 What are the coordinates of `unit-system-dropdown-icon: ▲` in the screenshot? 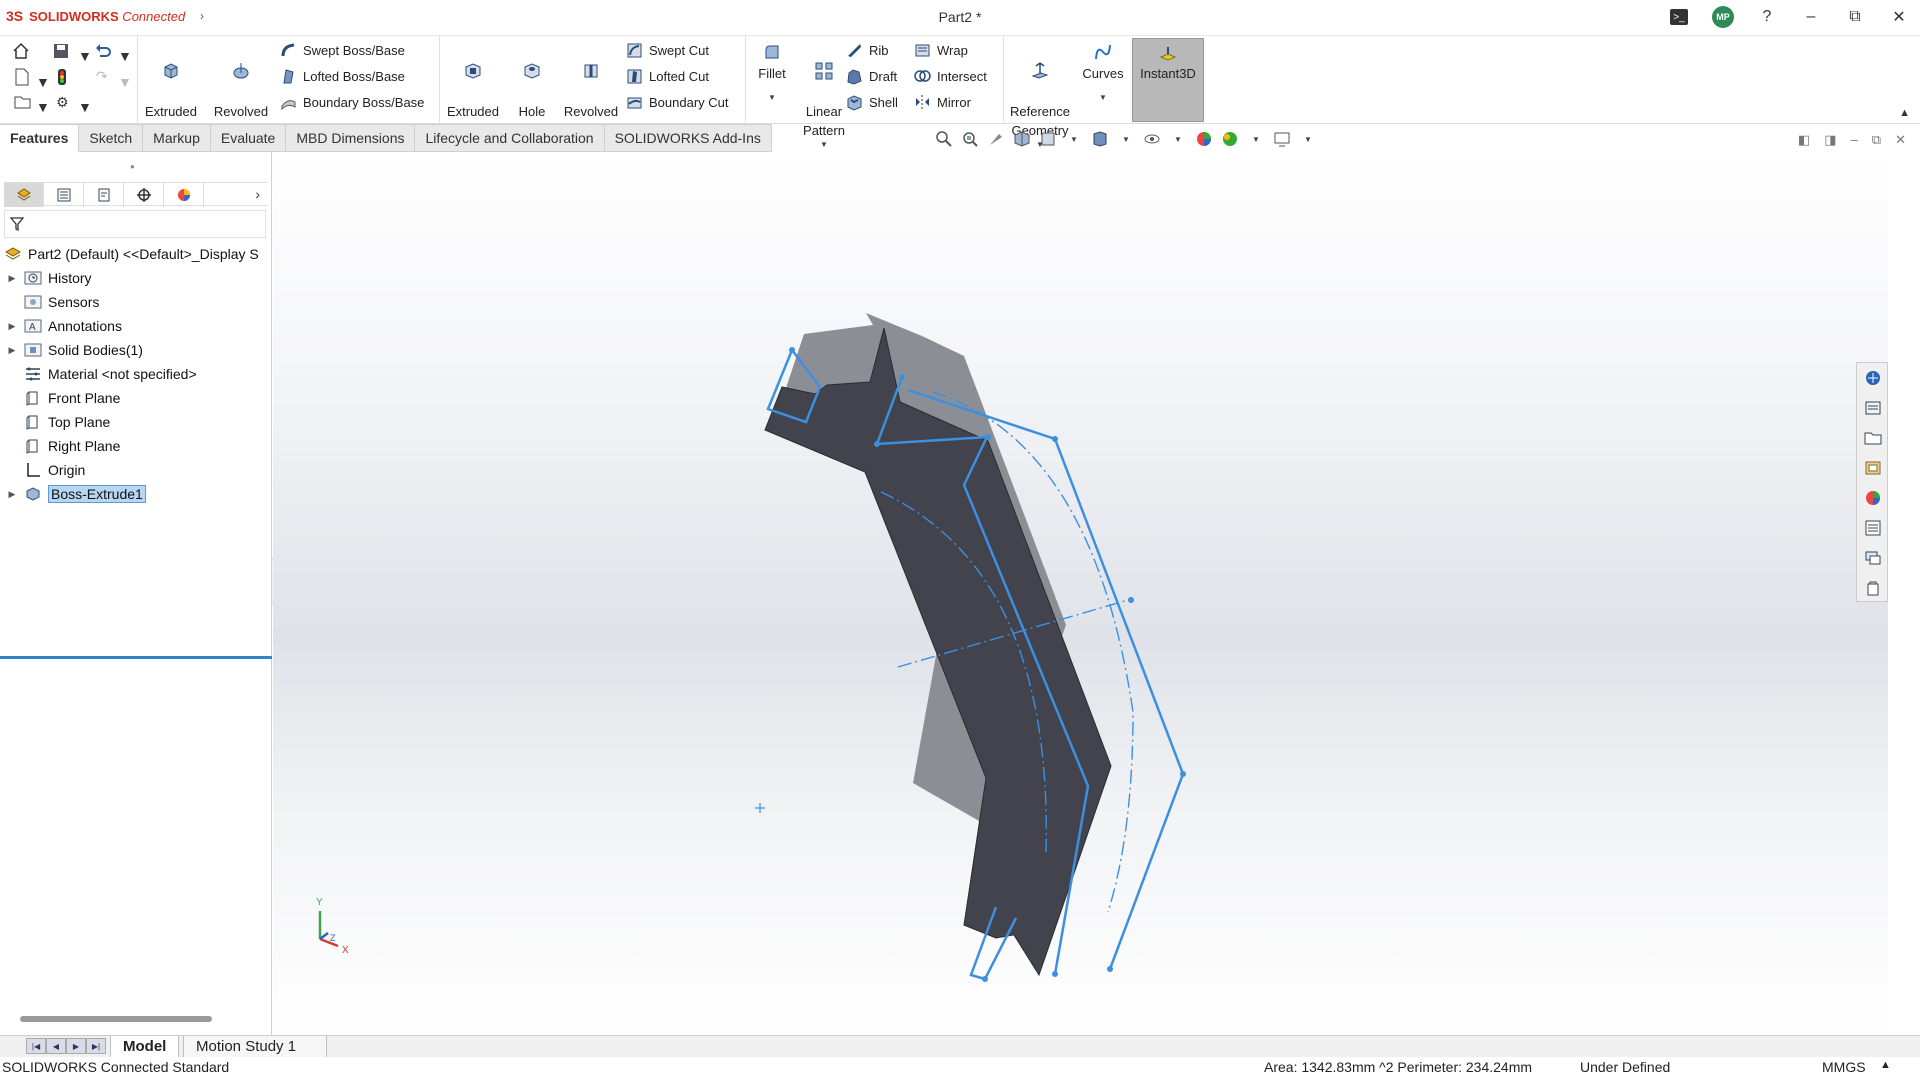 It's located at (1885, 1065).